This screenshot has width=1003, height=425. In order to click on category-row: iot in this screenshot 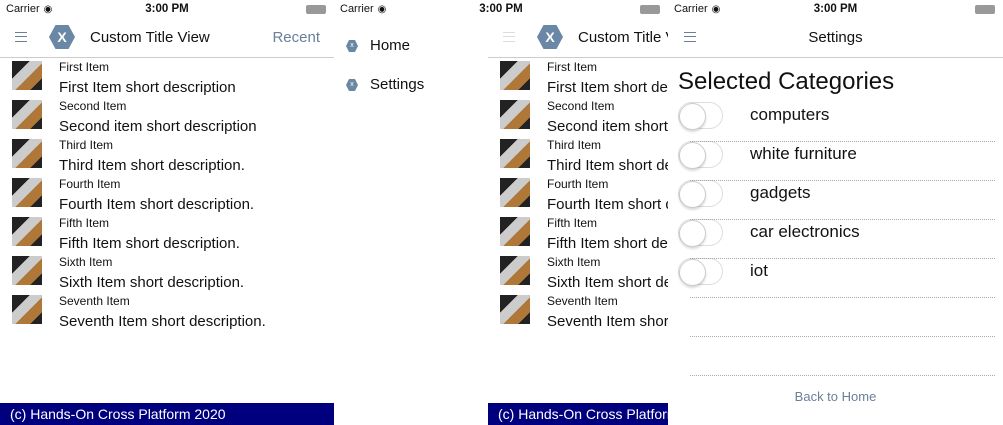, I will do `click(835, 277)`.